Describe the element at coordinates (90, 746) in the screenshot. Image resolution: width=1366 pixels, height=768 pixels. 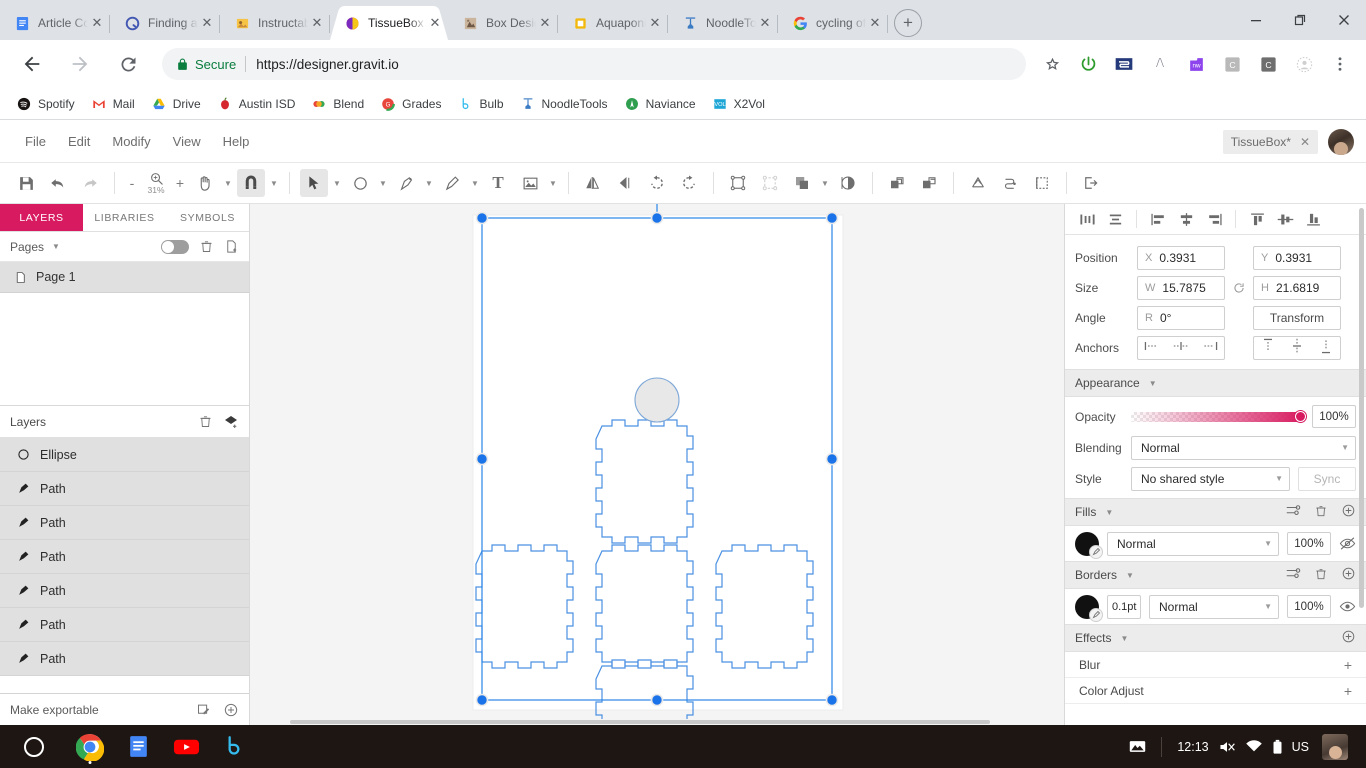
I see `chrome-icon` at that location.